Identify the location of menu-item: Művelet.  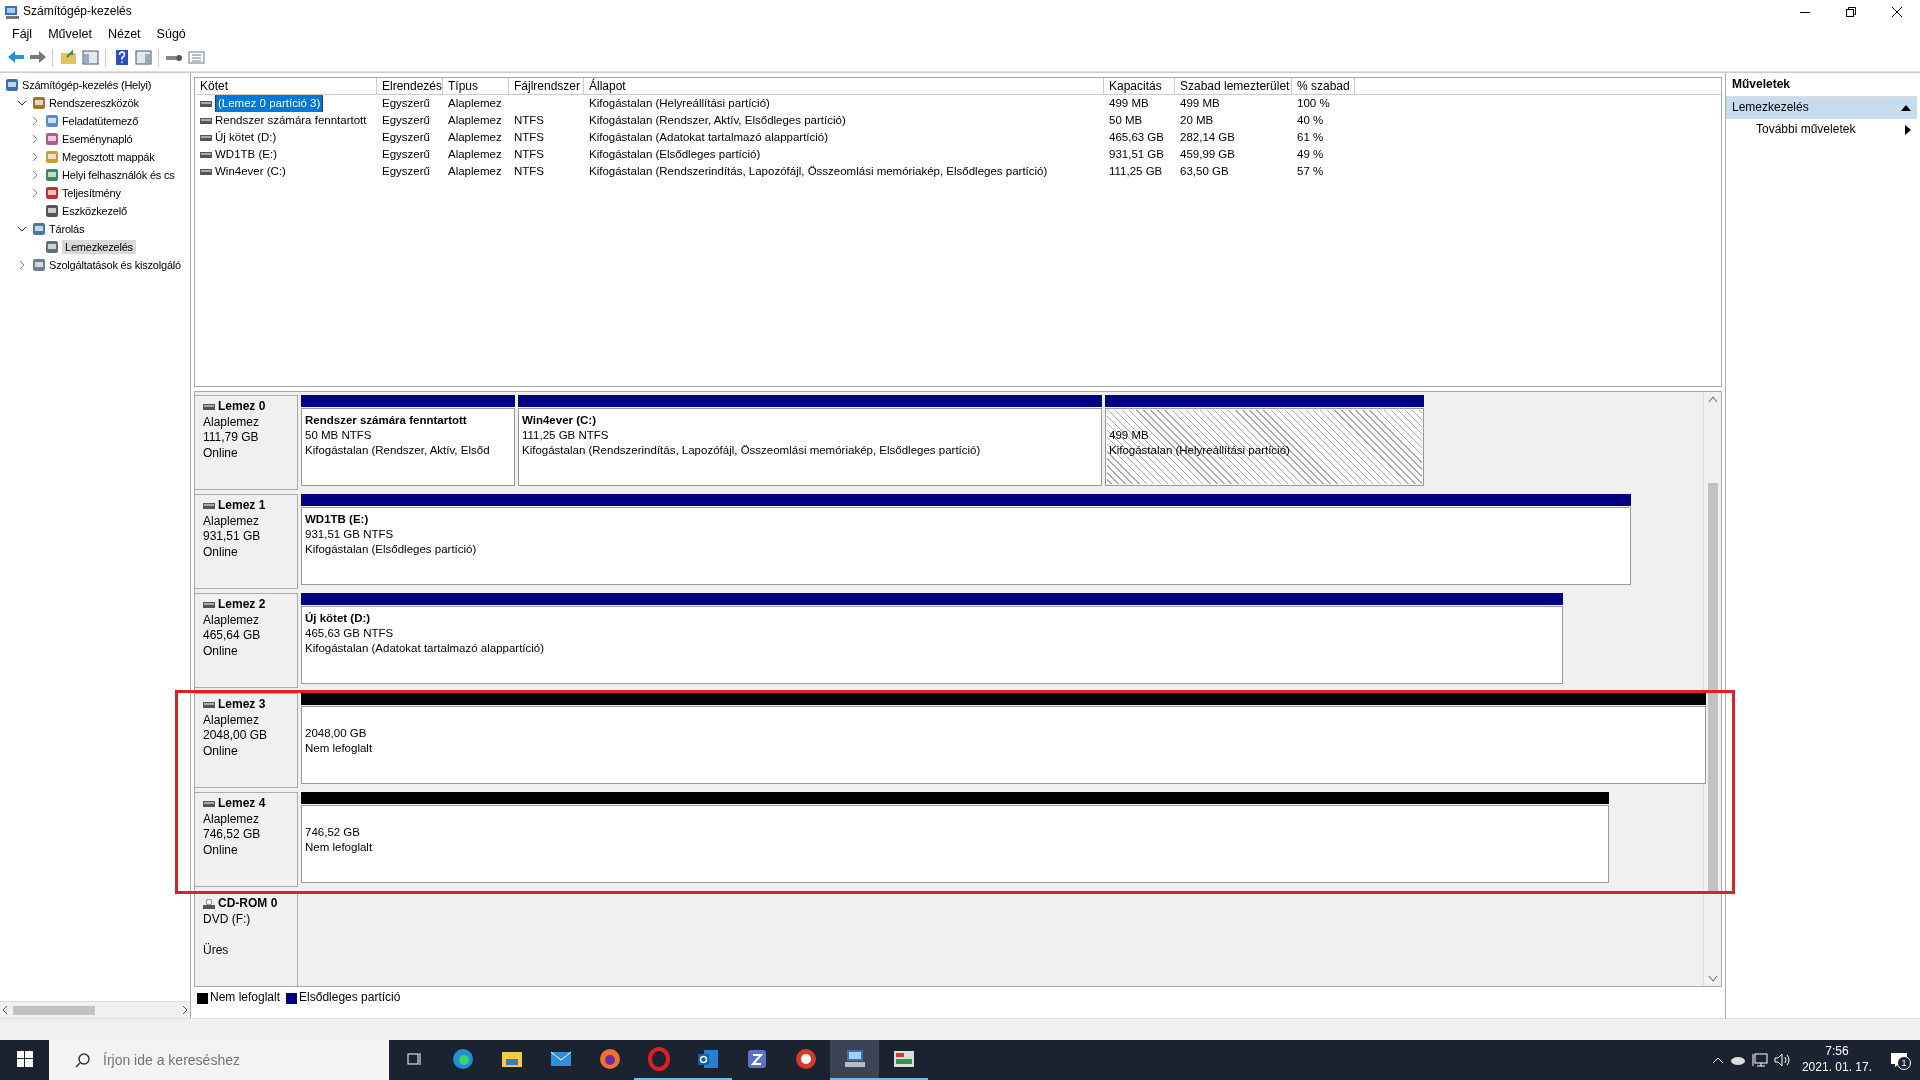
(70, 34).